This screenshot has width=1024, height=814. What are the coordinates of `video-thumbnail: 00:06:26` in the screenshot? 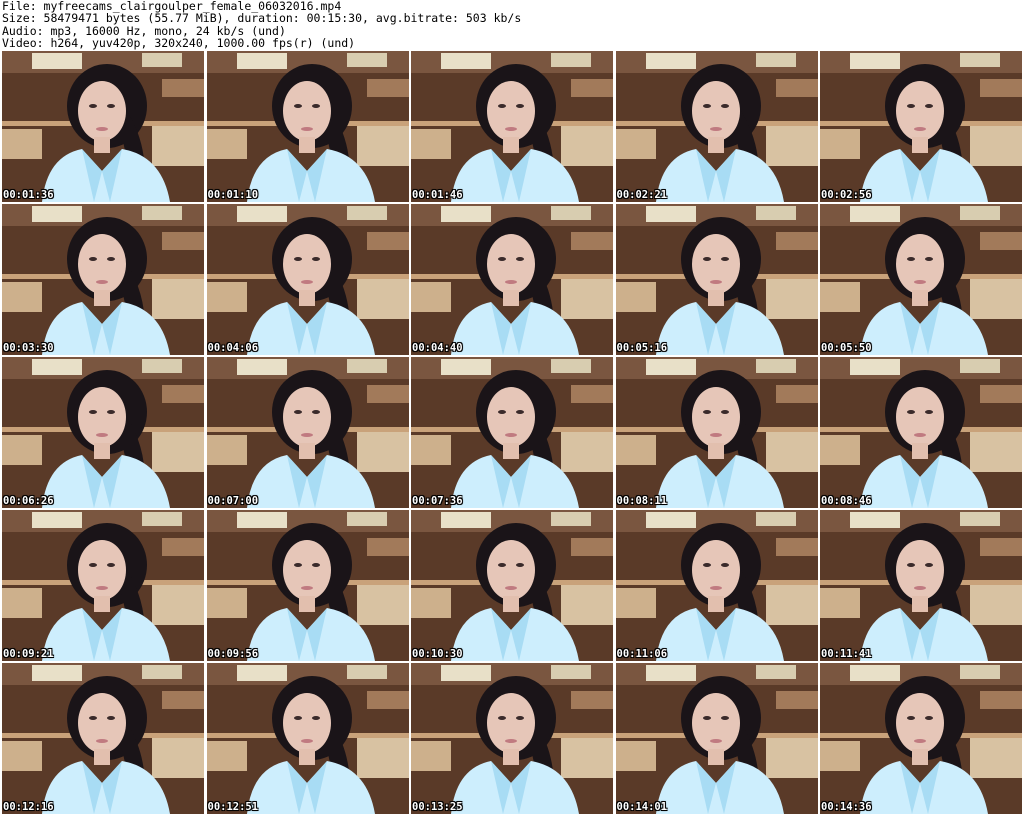 It's located at (103, 432).